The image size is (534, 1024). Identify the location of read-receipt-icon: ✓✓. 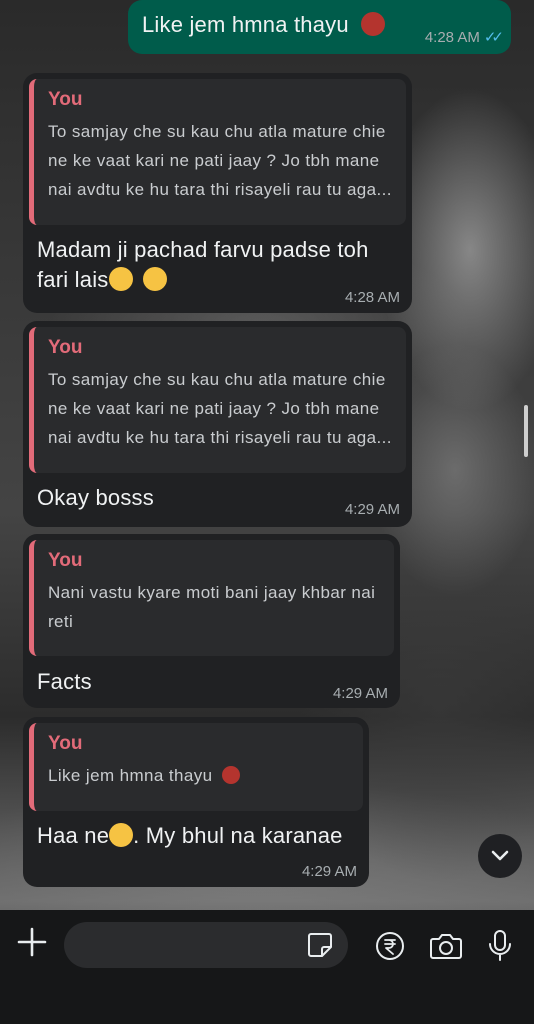
(493, 37).